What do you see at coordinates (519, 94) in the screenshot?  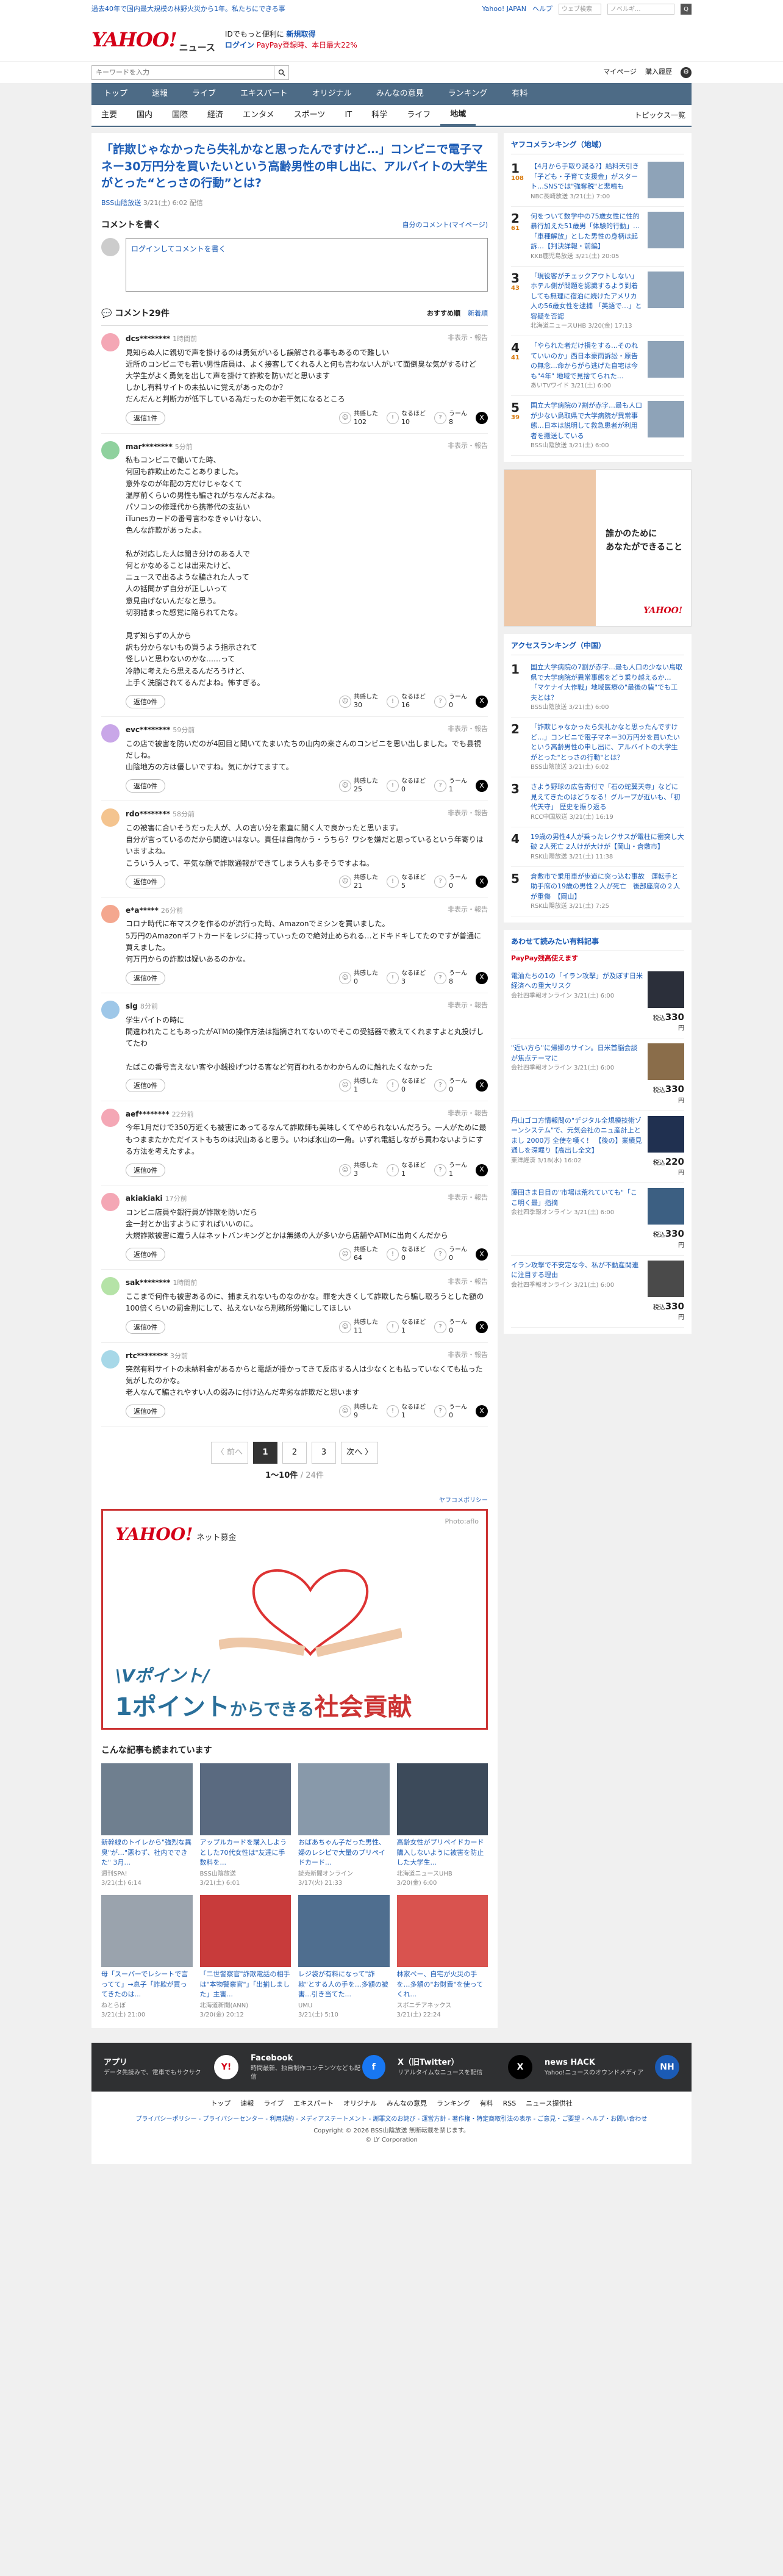 I see `nav-tab: 有料` at bounding box center [519, 94].